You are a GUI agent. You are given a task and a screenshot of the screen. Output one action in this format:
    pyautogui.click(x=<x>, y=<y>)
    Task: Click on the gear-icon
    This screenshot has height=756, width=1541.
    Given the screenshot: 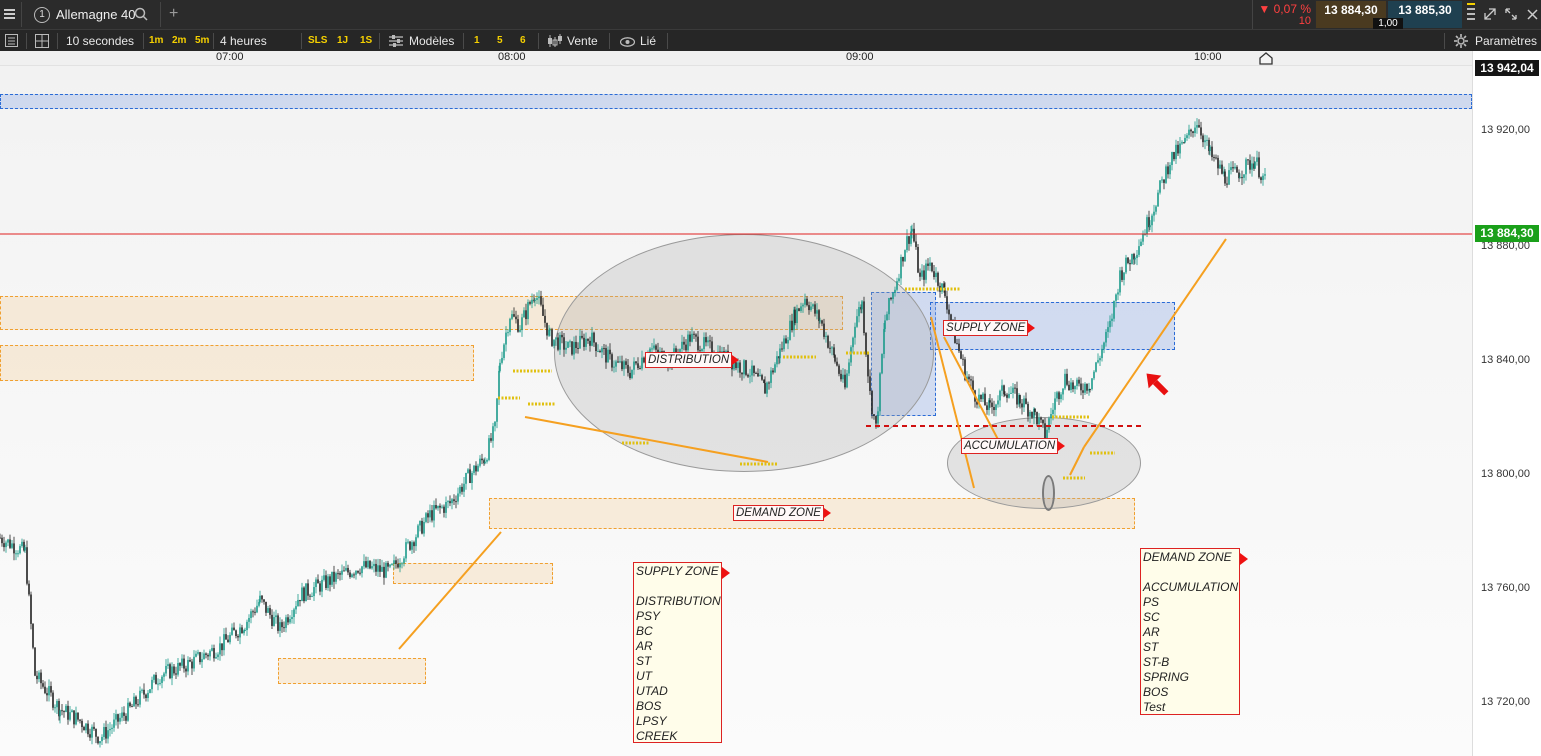 What is the action you would take?
    pyautogui.click(x=1461, y=42)
    